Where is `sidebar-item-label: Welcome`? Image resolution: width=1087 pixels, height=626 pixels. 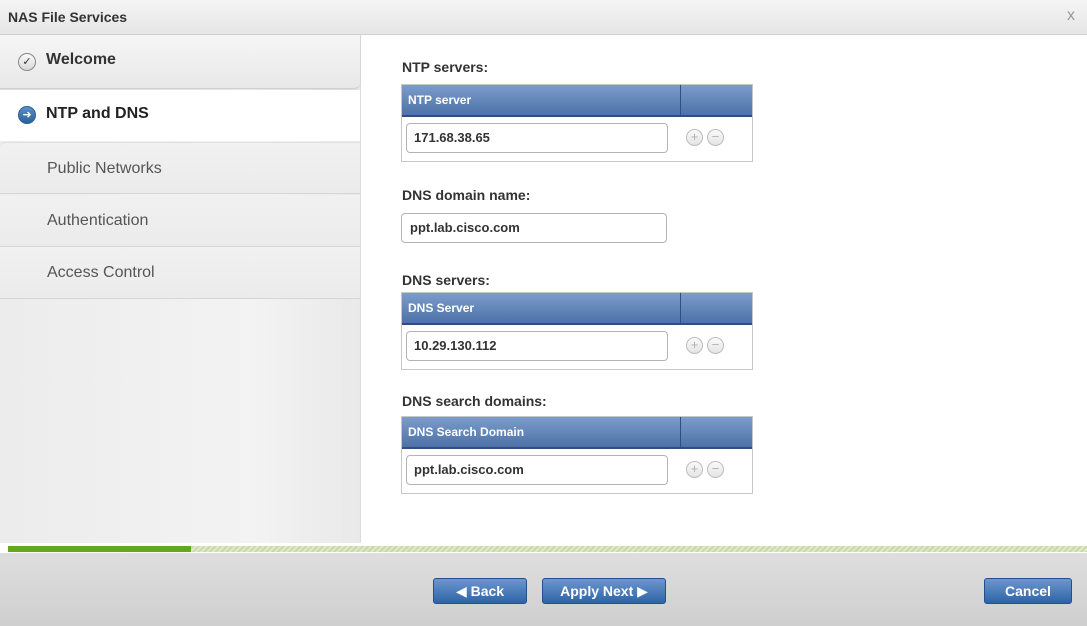
sidebar-item-label: Welcome is located at coordinates (81, 59).